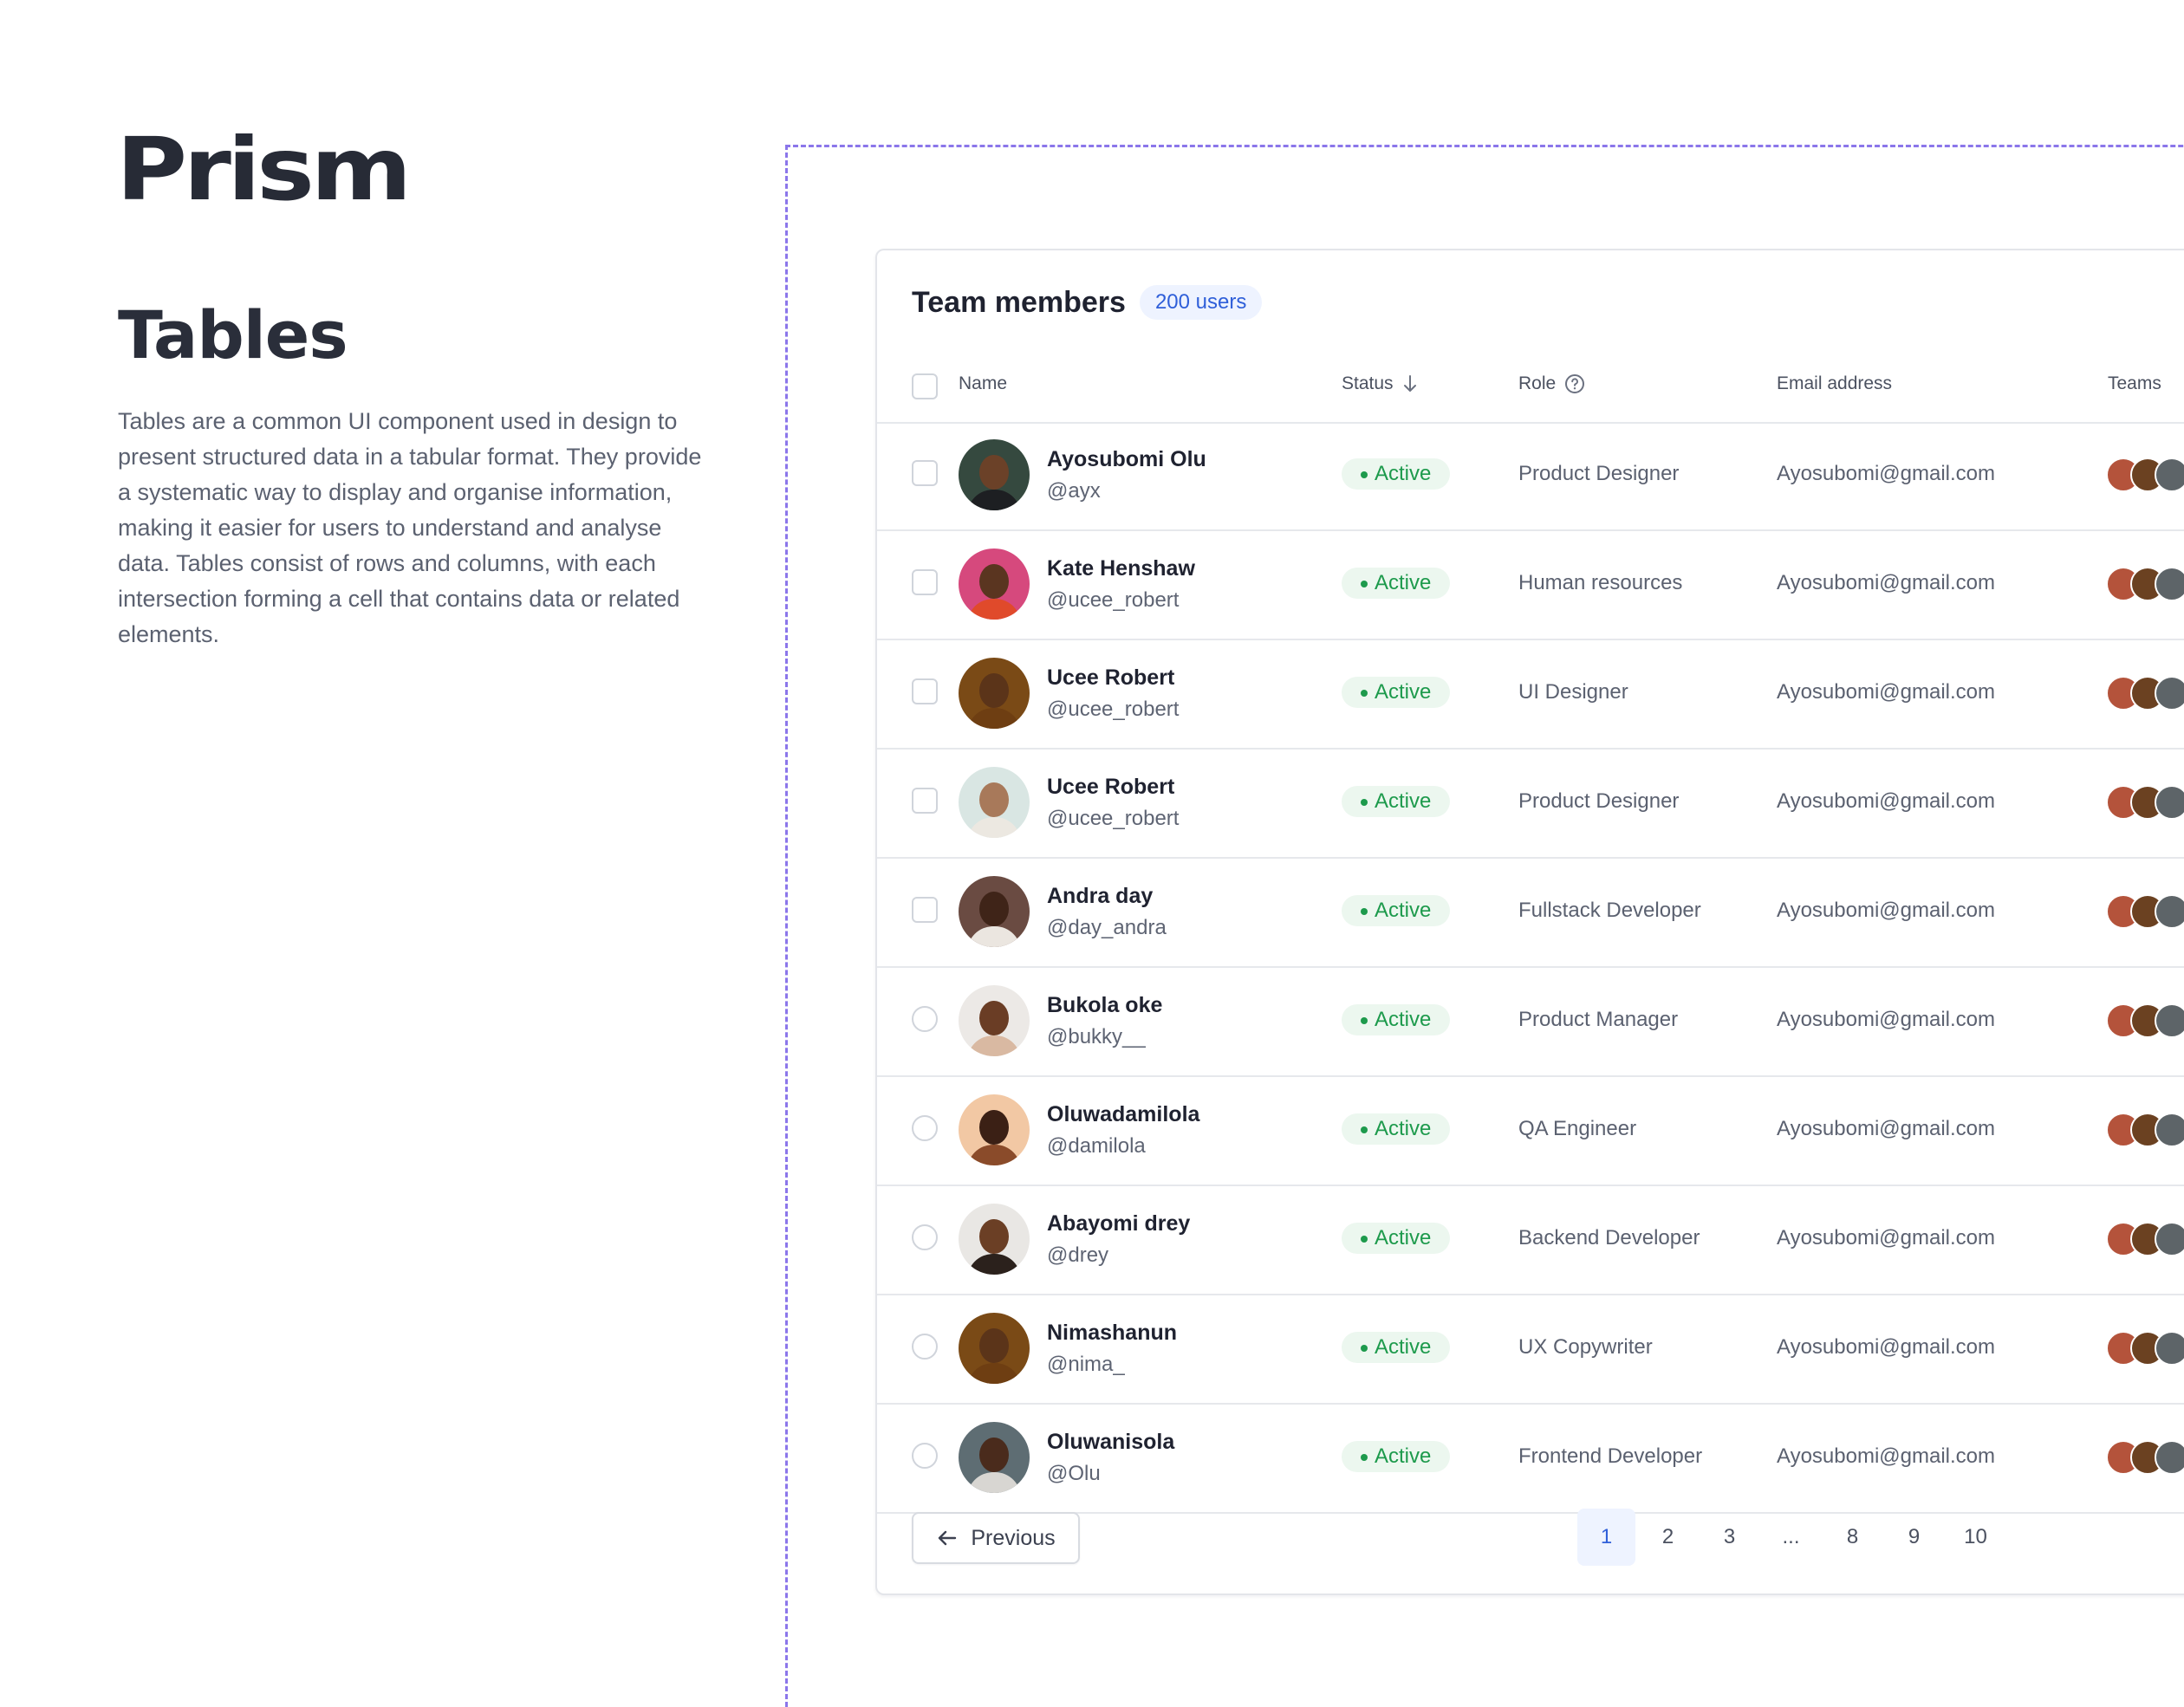  I want to click on member-name: Nimashanun, so click(1112, 1333).